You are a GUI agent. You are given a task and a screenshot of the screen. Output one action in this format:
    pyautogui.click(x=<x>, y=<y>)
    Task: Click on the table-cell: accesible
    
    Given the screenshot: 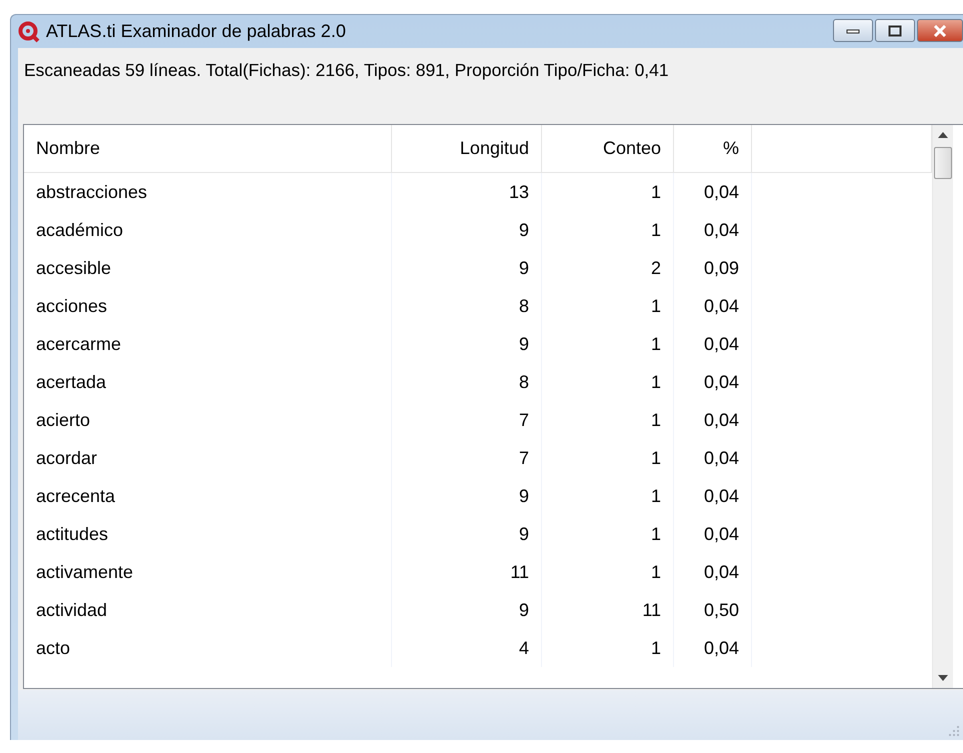 What is the action you would take?
    pyautogui.click(x=208, y=268)
    